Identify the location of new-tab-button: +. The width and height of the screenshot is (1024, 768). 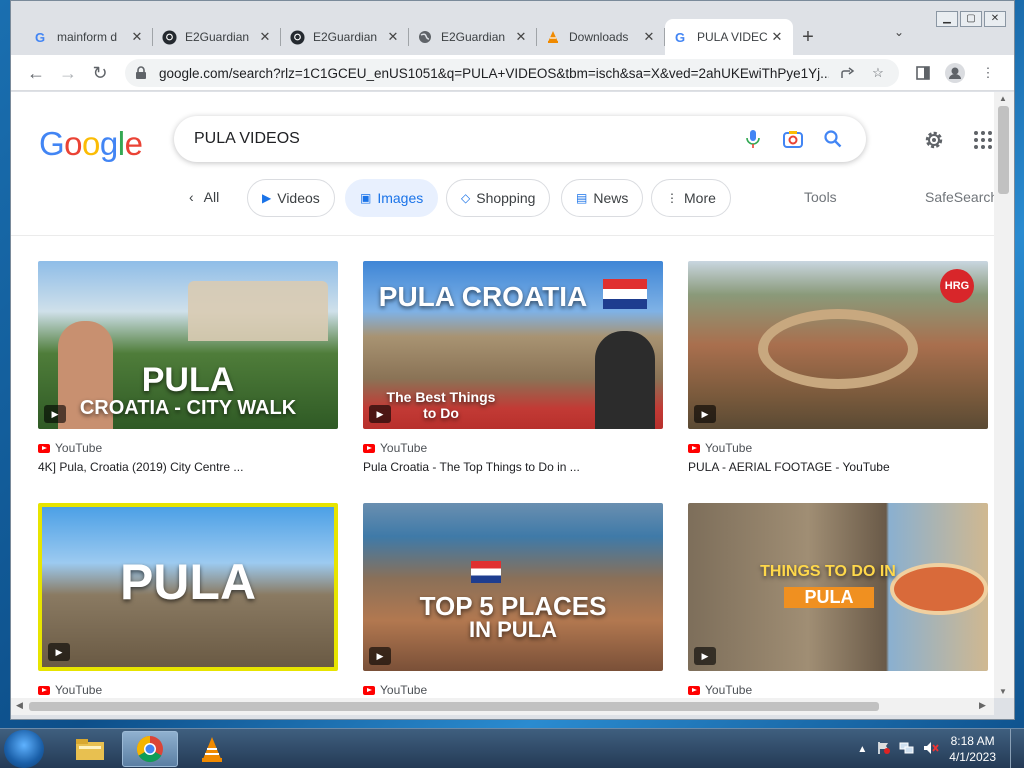
(808, 37).